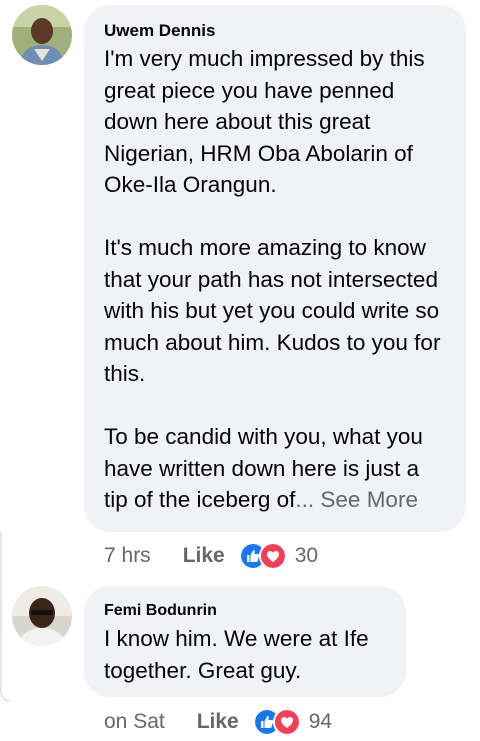 The image size is (480, 741). What do you see at coordinates (160, 611) in the screenshot?
I see `comment-author: Femi Bodunrin` at bounding box center [160, 611].